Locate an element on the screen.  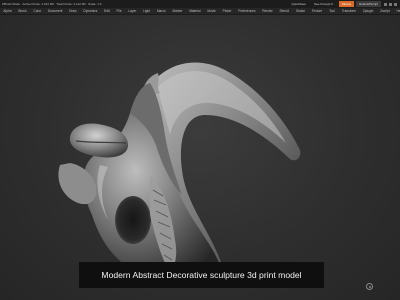
menu-item-document: Document is located at coordinates (54, 11).